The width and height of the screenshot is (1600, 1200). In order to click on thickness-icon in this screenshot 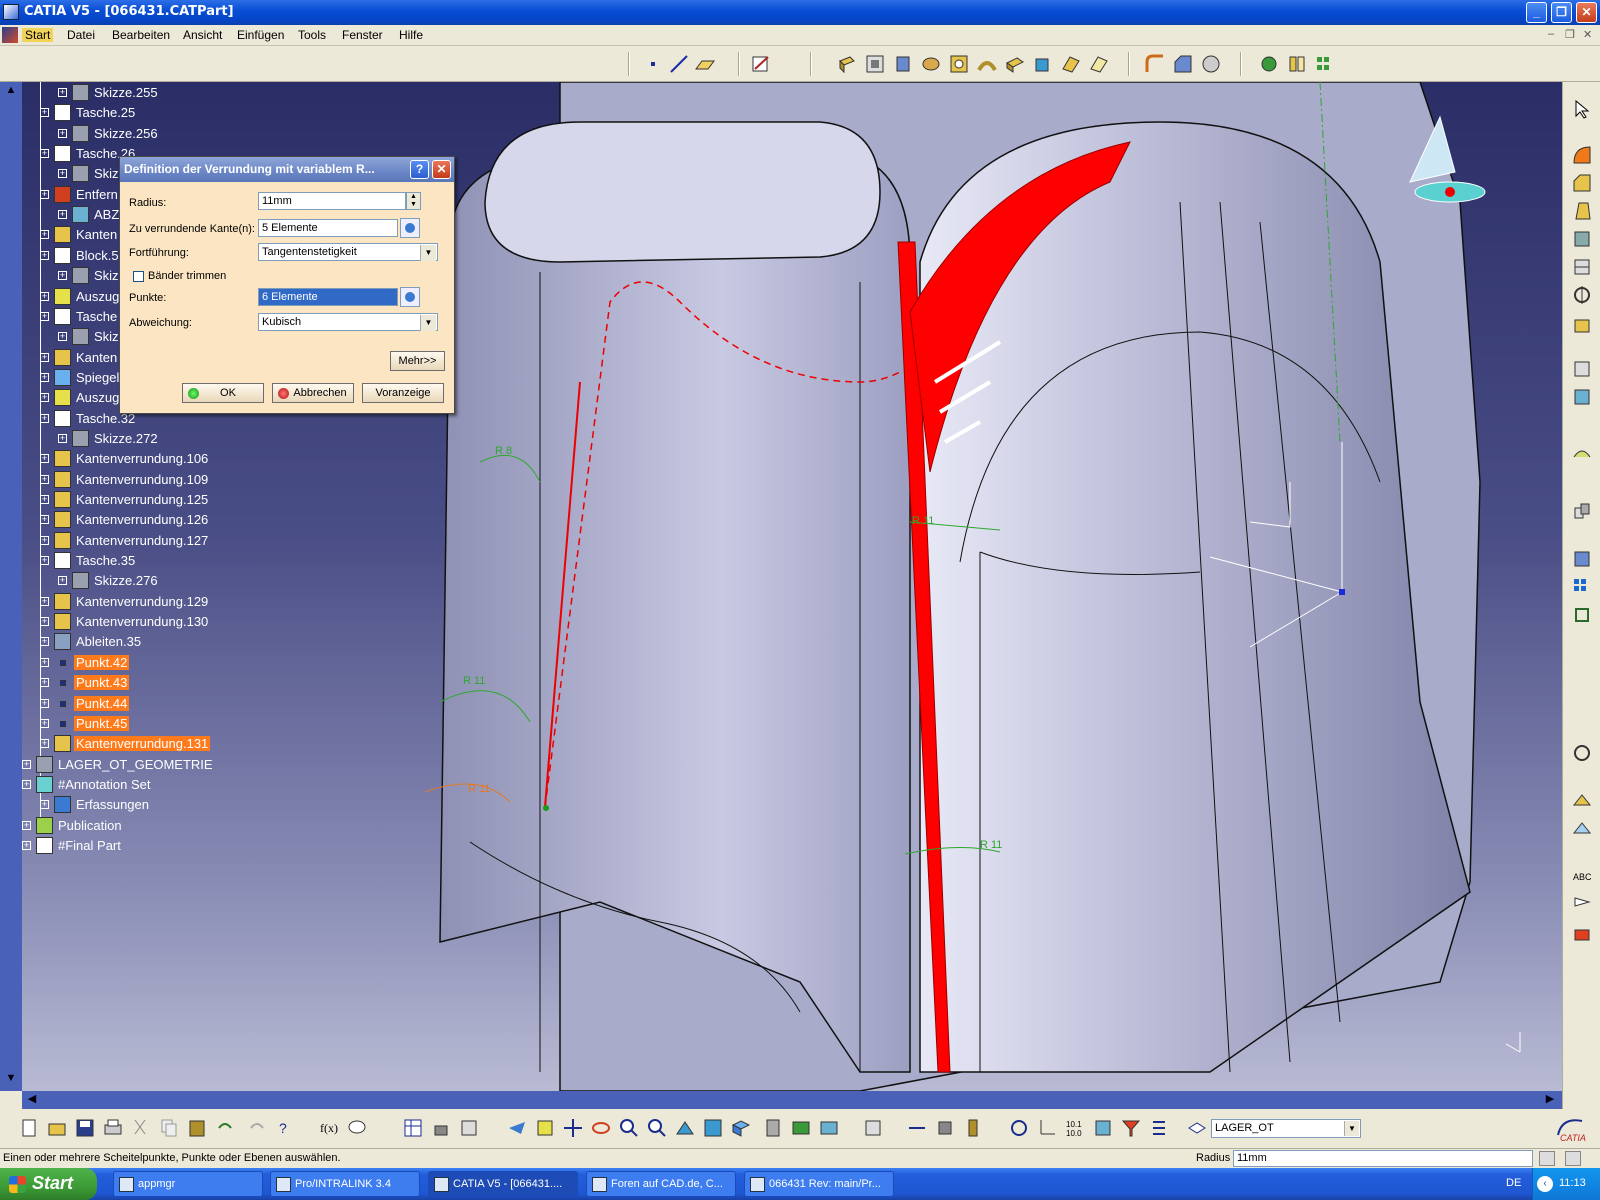, I will do `click(1582, 267)`.